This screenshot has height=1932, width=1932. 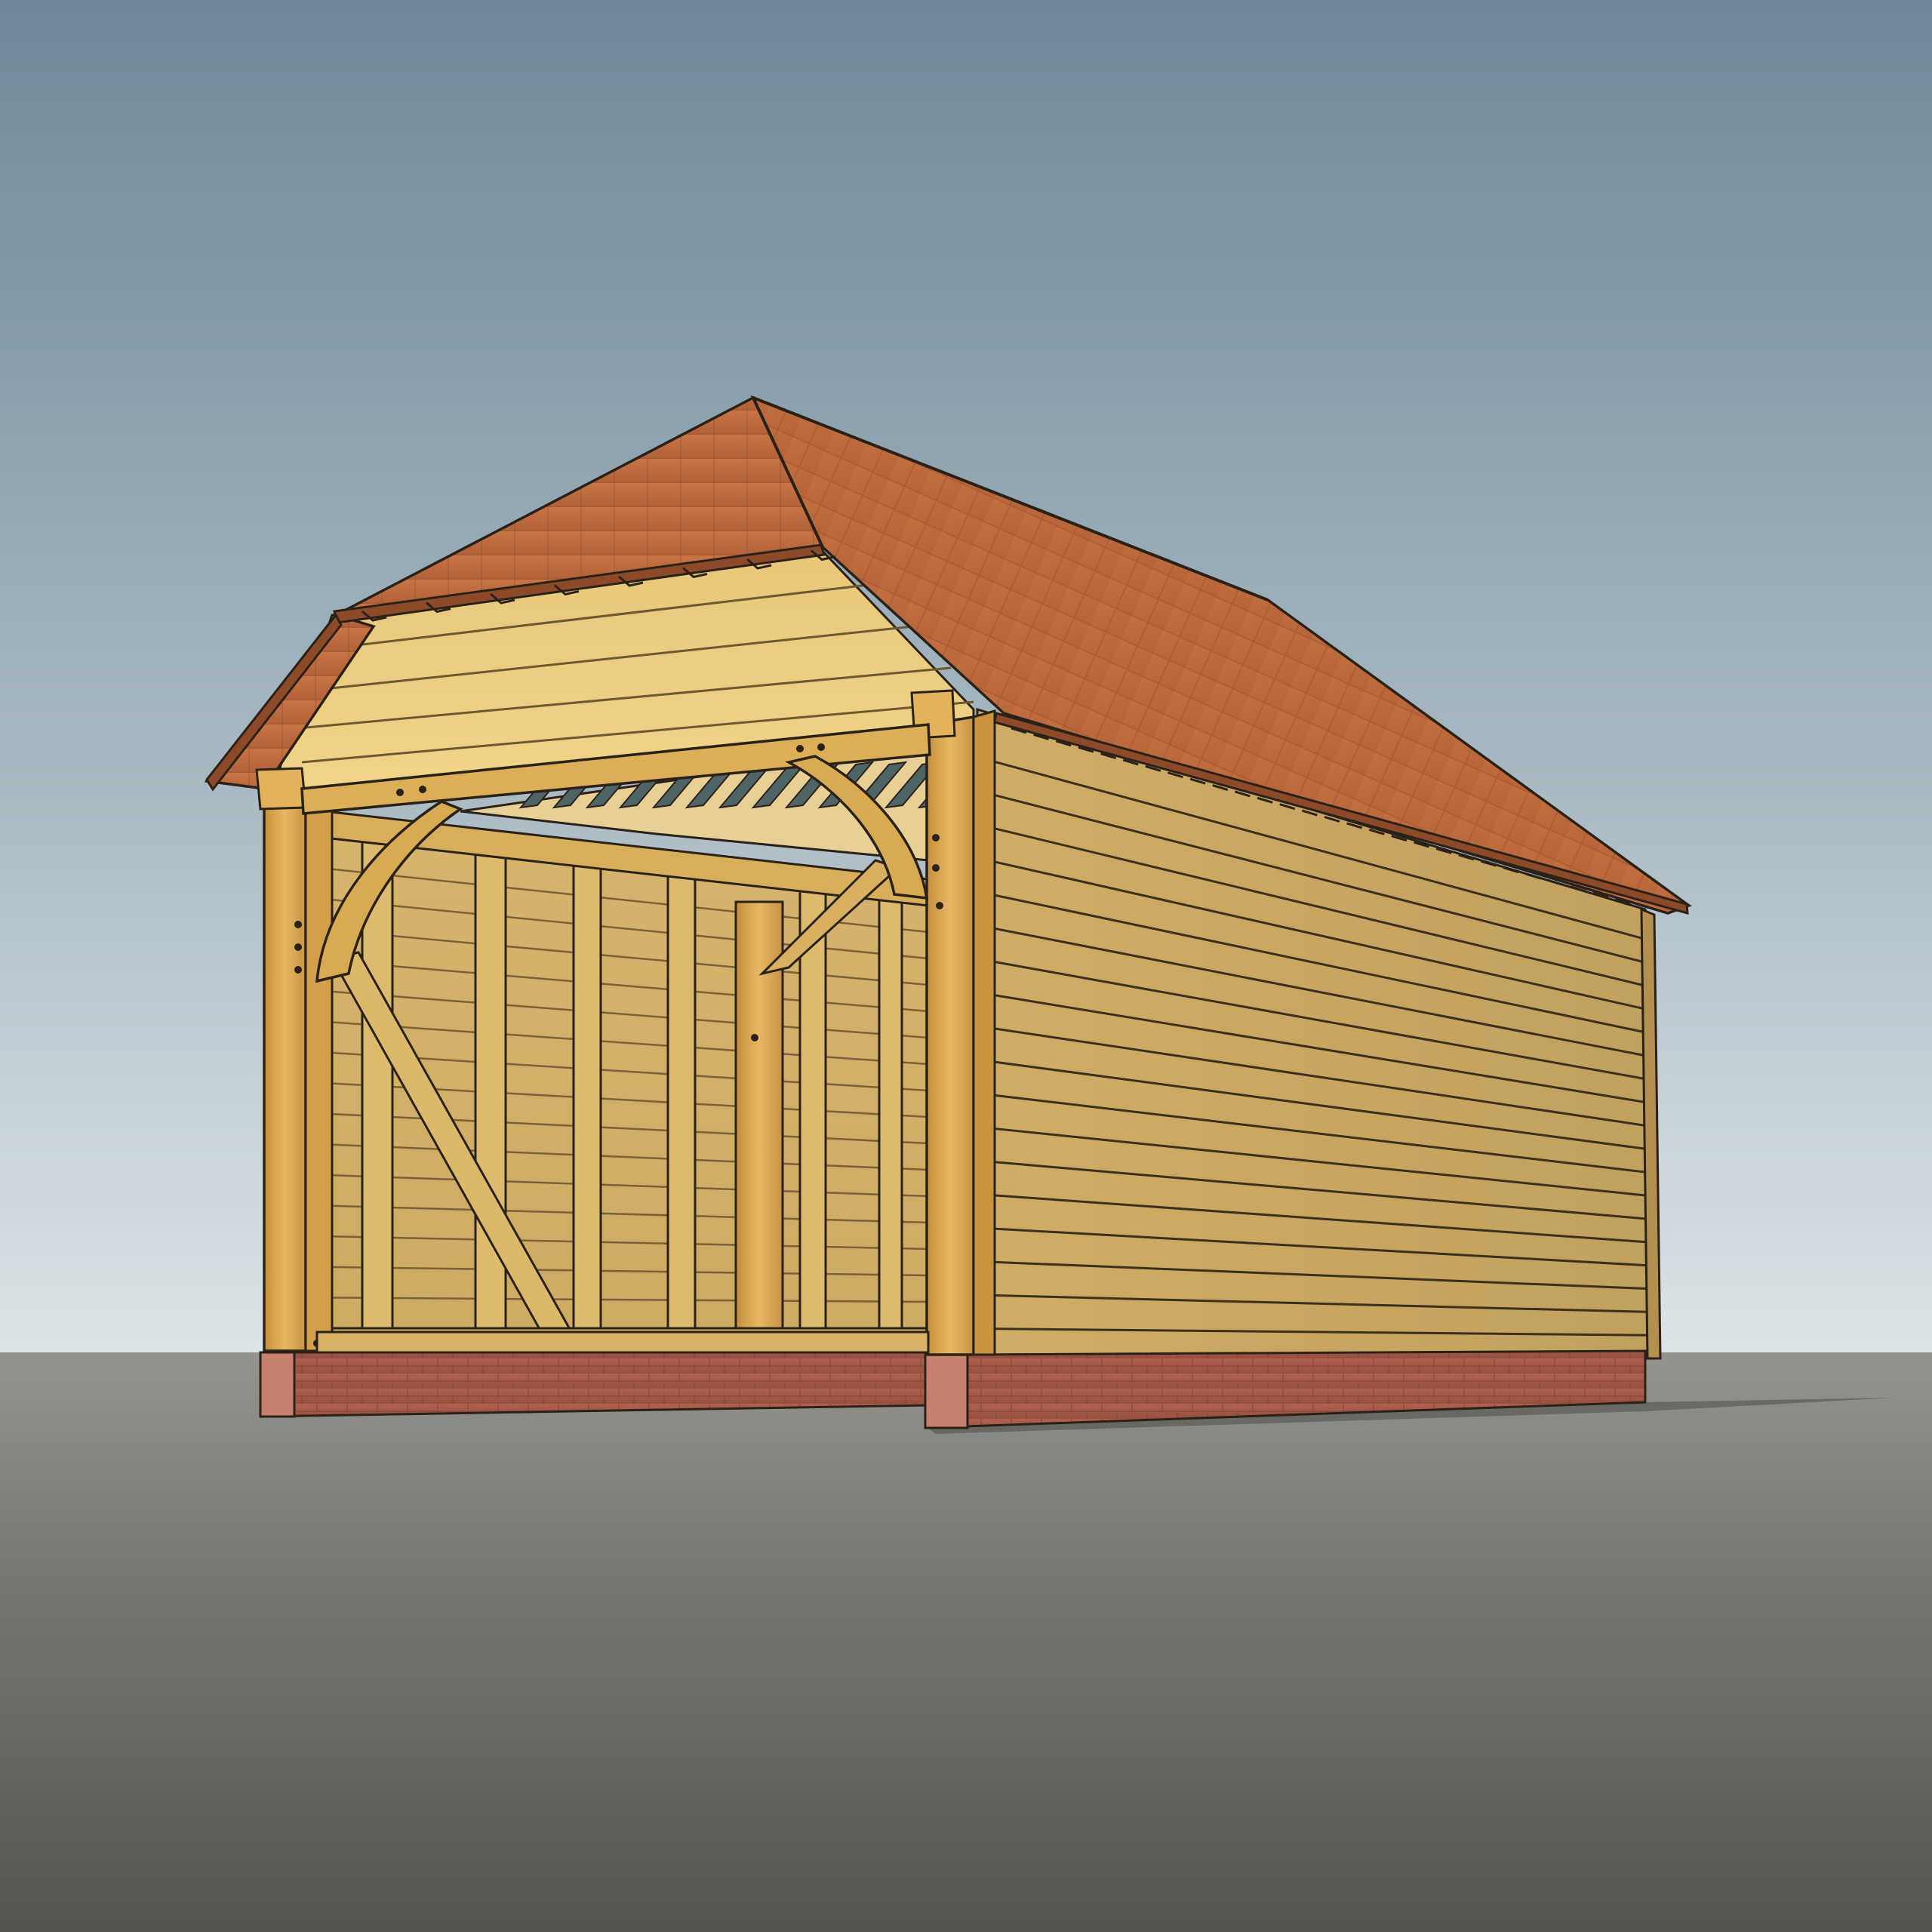 I want to click on left-post, so click(x=285, y=1078).